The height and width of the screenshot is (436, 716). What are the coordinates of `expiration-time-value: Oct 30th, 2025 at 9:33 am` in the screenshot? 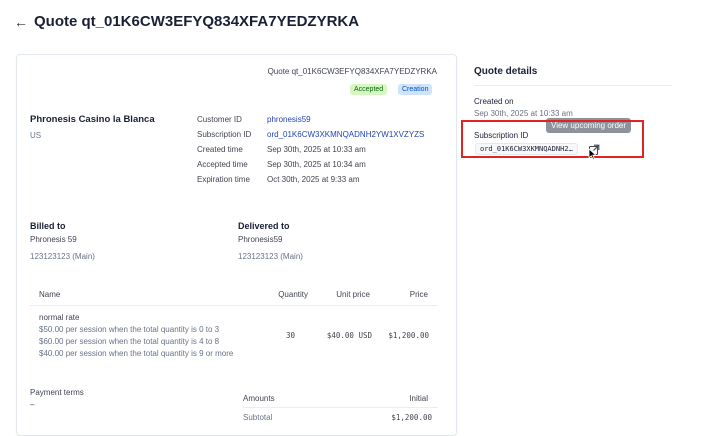 It's located at (313, 179).